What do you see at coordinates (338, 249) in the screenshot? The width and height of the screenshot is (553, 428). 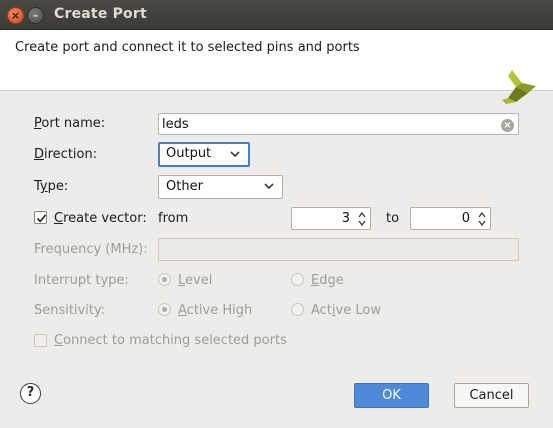 I see `frequency-input` at bounding box center [338, 249].